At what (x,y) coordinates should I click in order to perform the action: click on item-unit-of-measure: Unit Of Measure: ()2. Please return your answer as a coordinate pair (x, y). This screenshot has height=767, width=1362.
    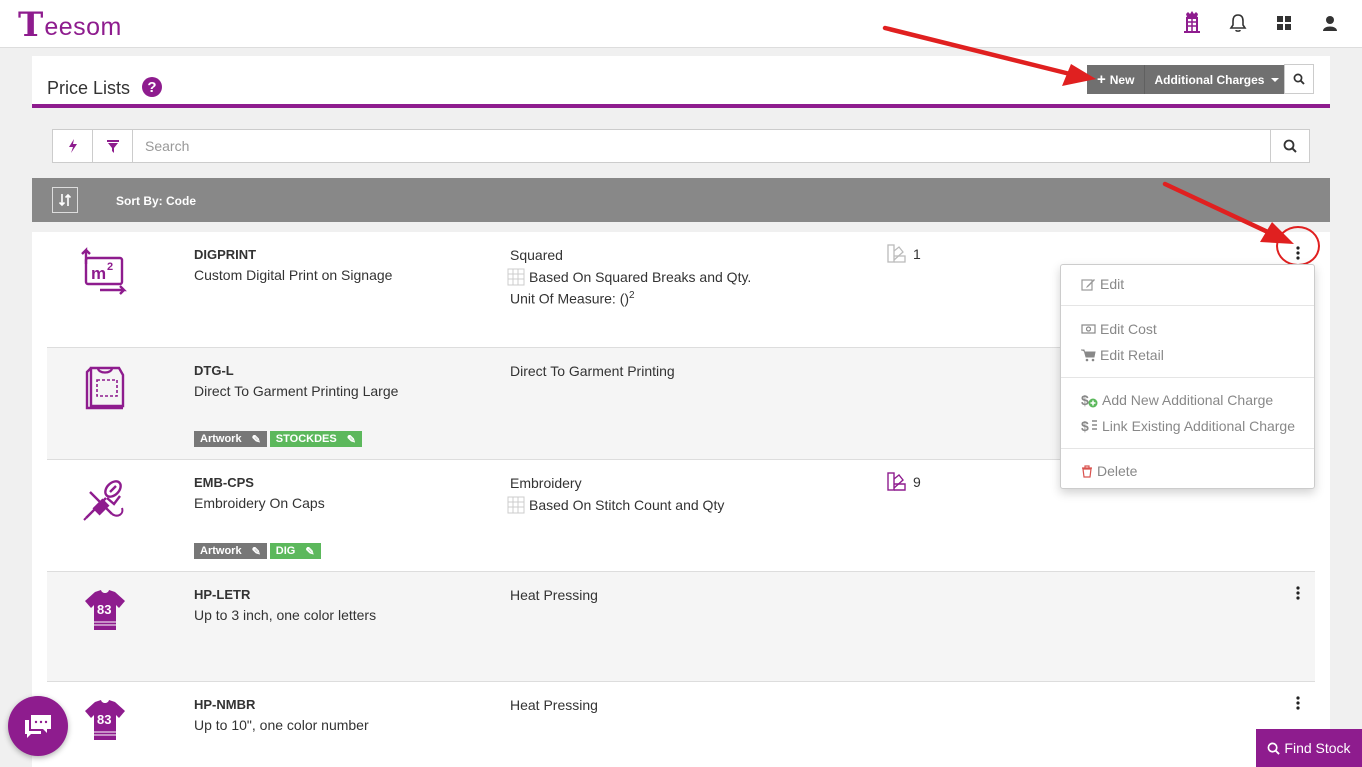
    Looking at the image, I should click on (572, 298).